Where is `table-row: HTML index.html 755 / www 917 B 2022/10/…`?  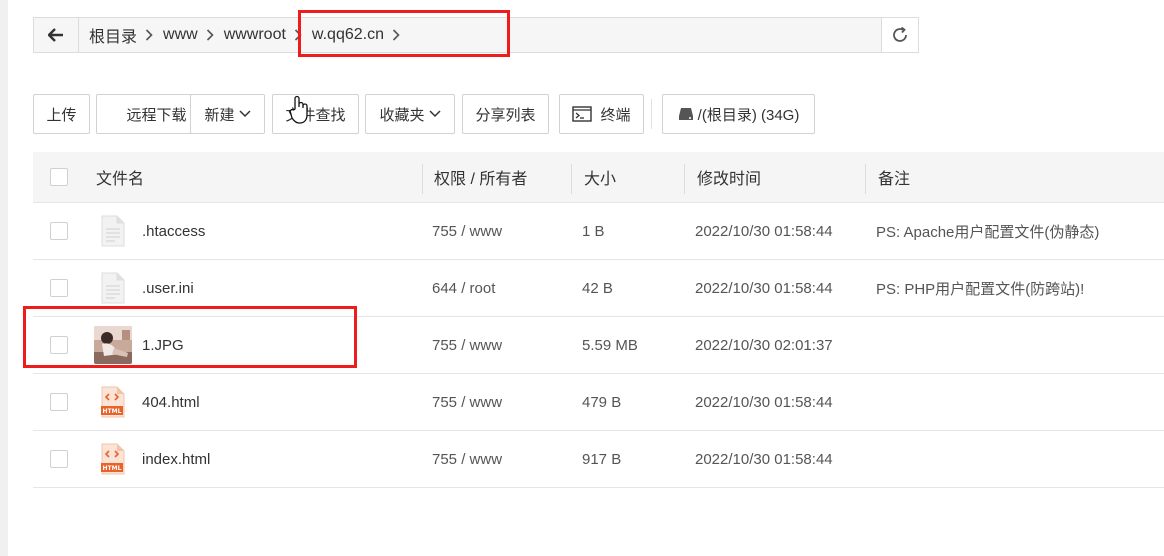 table-row: HTML index.html 755 / www 917 B 2022/10/… is located at coordinates (598, 459).